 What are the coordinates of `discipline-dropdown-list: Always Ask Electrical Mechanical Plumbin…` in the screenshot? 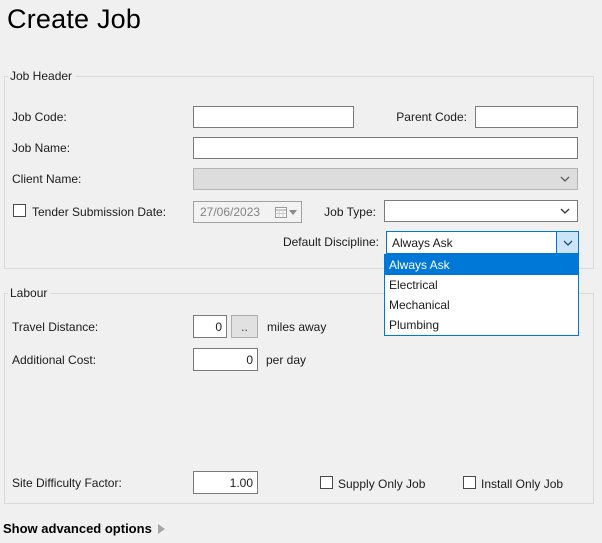 It's located at (481, 295).